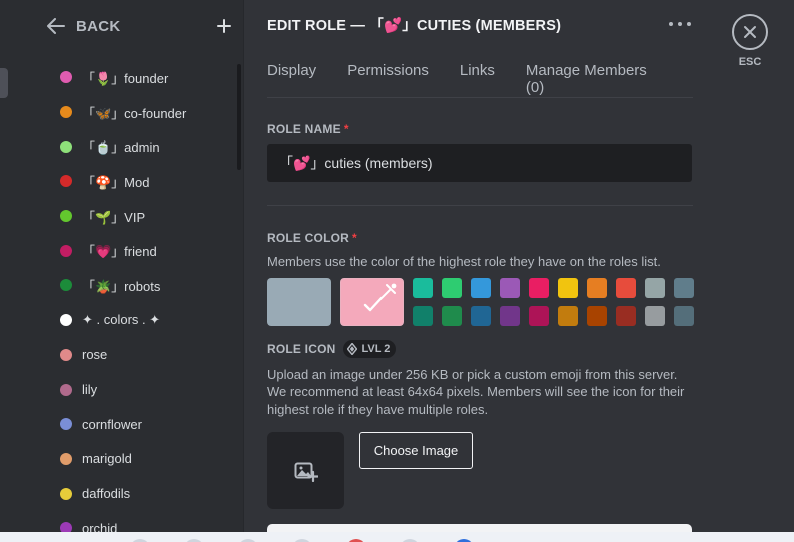 The image size is (794, 542). What do you see at coordinates (112, 424) in the screenshot?
I see `role-name: cornflower` at bounding box center [112, 424].